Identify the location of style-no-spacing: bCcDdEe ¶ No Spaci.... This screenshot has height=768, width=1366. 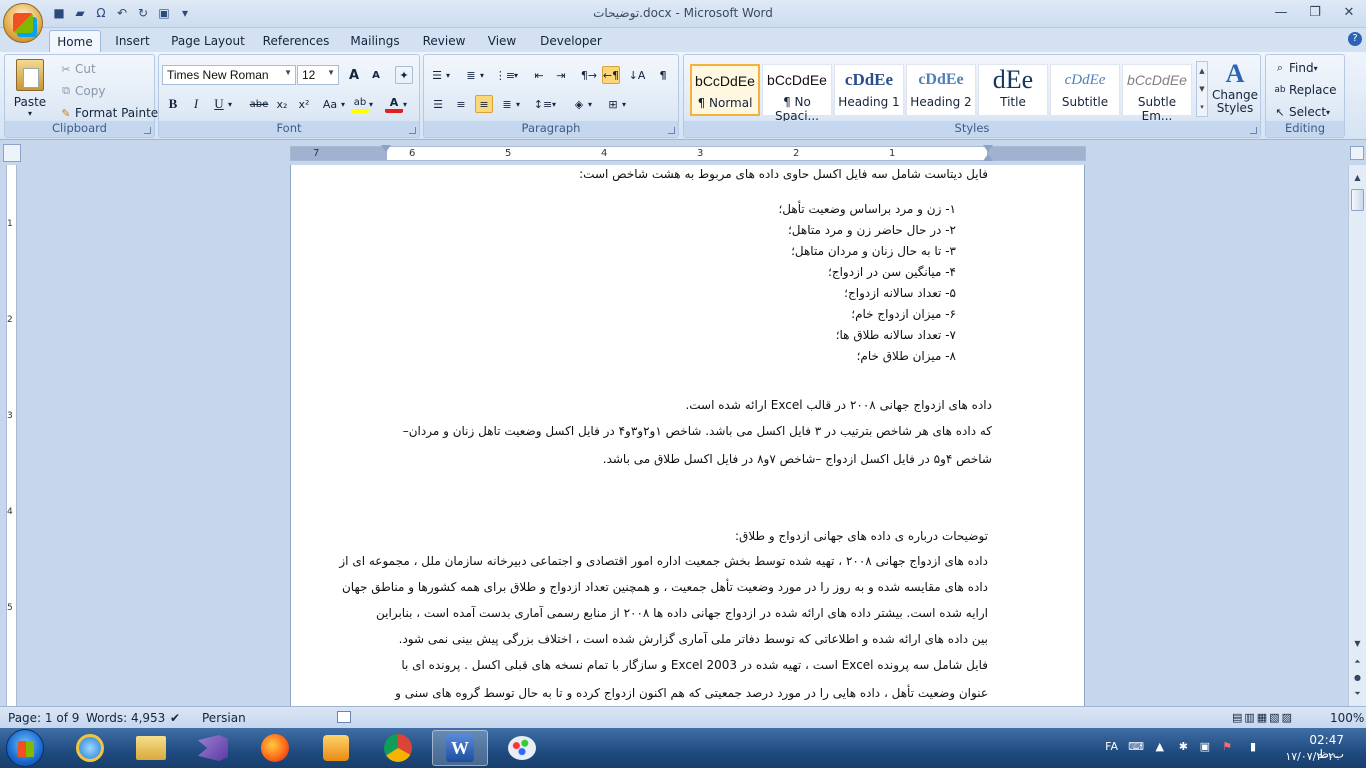
(797, 93).